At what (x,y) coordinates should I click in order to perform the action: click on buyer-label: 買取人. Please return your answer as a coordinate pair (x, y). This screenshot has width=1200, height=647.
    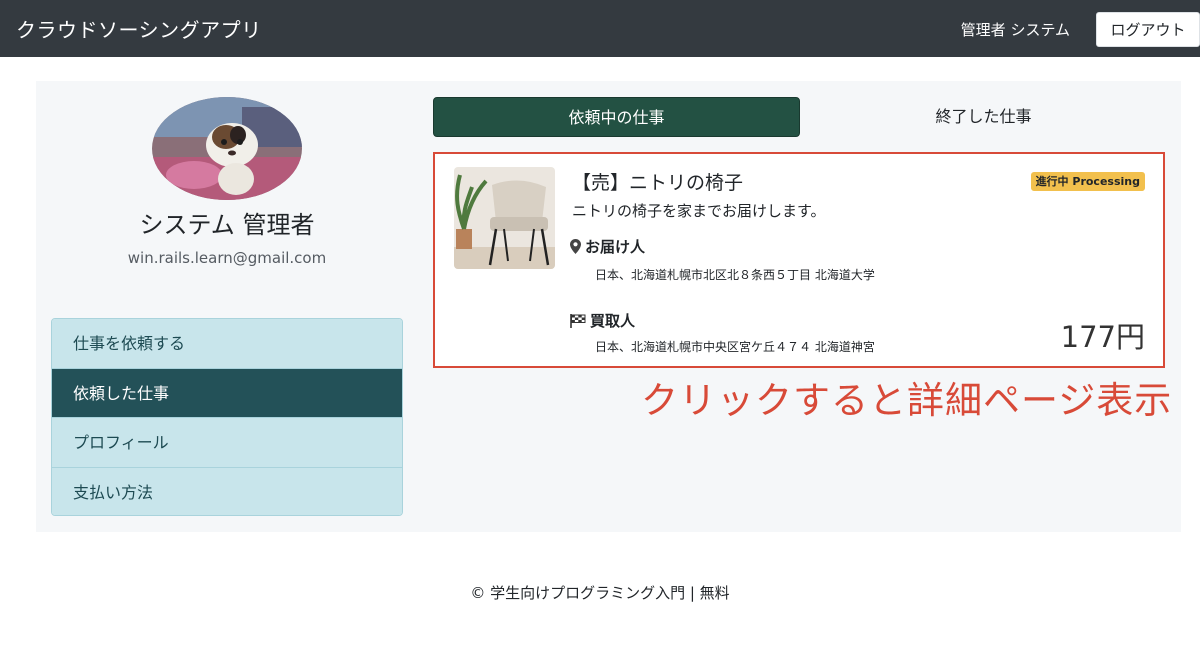
    Looking at the image, I should click on (613, 321).